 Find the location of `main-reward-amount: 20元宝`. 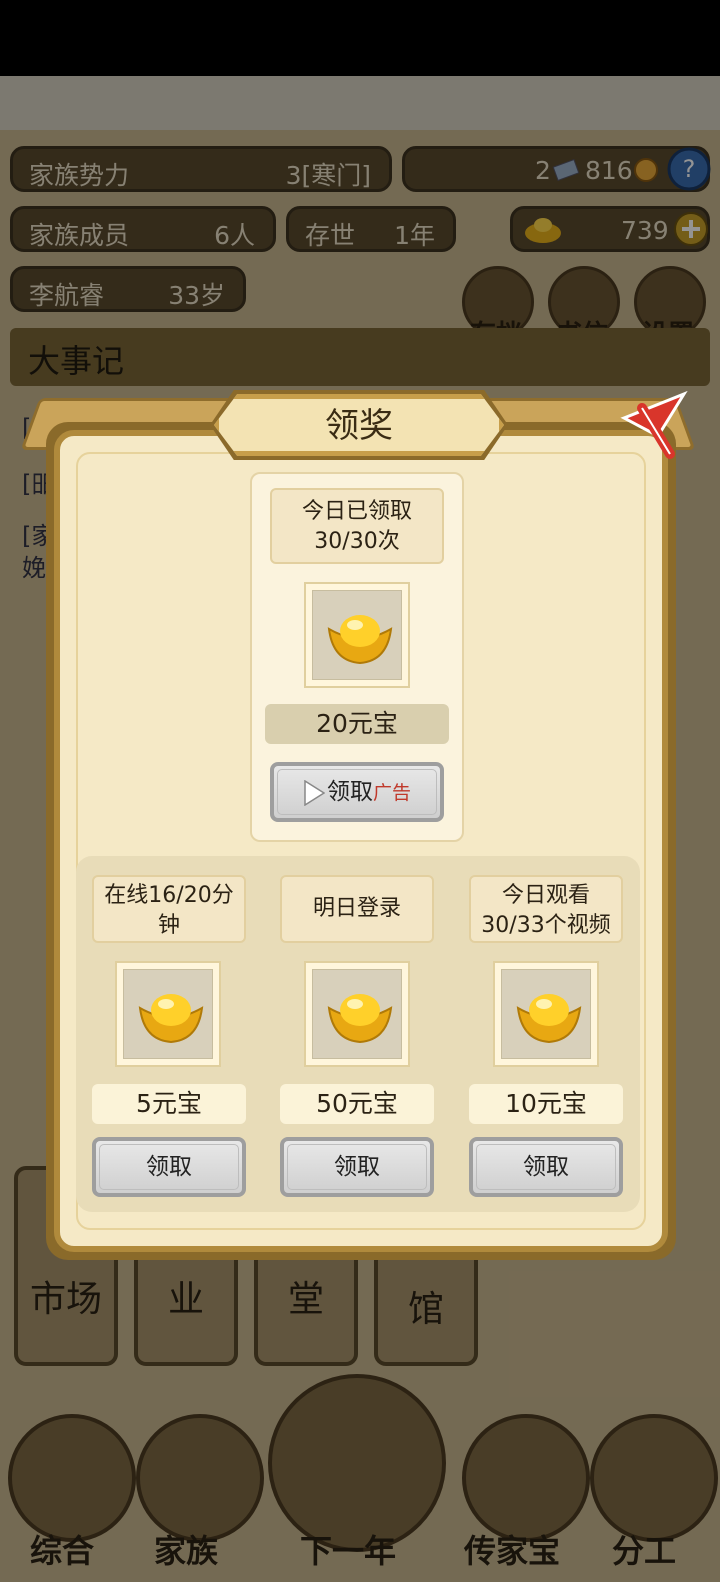

main-reward-amount: 20元宝 is located at coordinates (357, 724).